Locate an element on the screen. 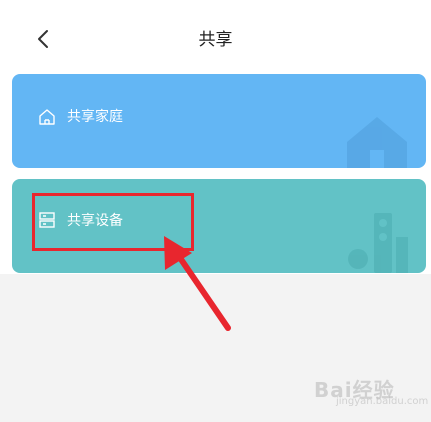 The width and height of the screenshot is (431, 422). device-decoration-icon is located at coordinates (378, 243).